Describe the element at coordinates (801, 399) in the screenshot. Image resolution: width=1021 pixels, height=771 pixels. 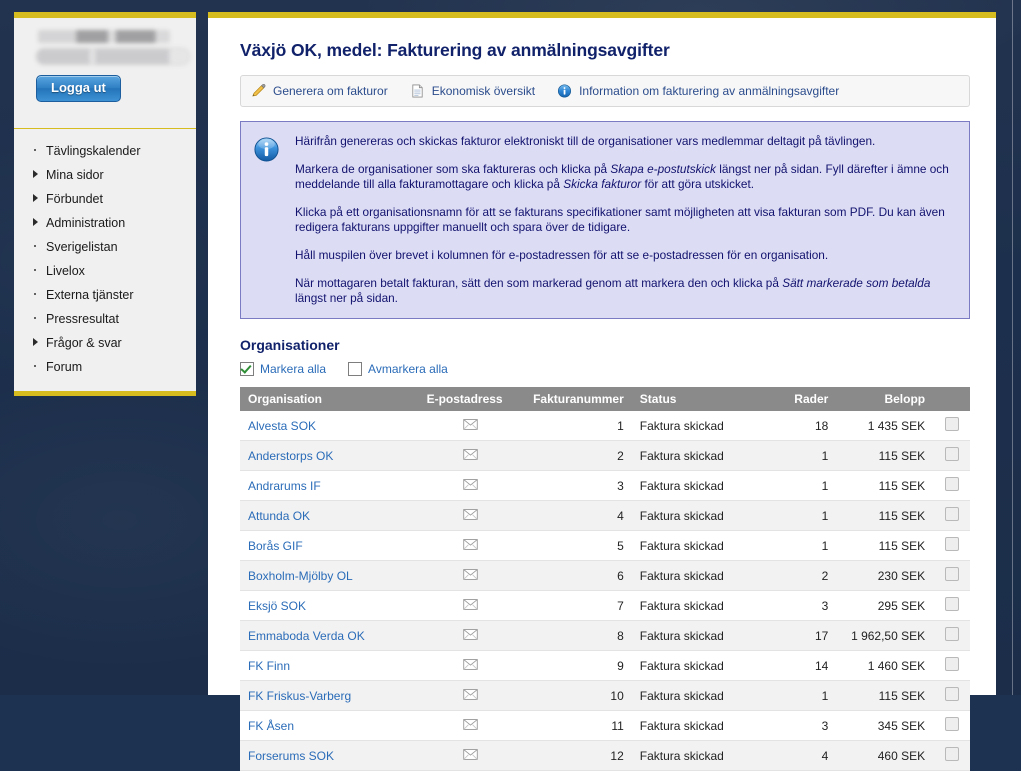
I see `column-header-rader: Rader` at that location.